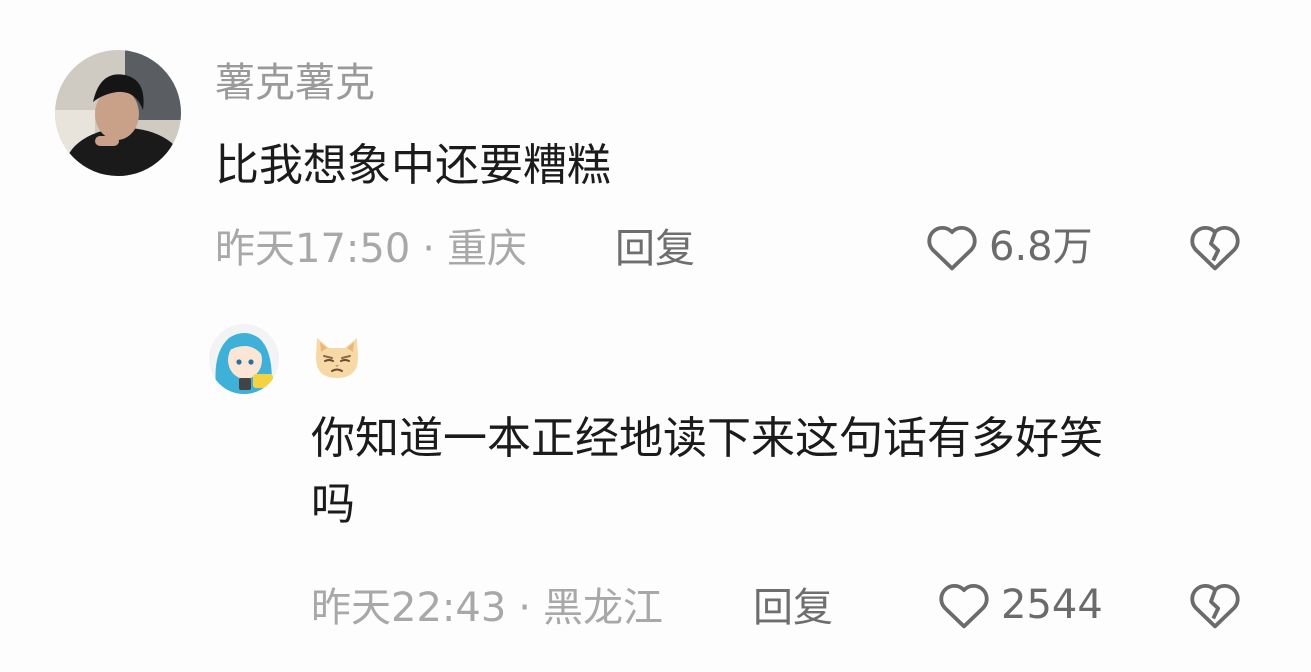 This screenshot has height=672, width=1311. Describe the element at coordinates (487, 249) in the screenshot. I see `comment-location: 重庆` at that location.